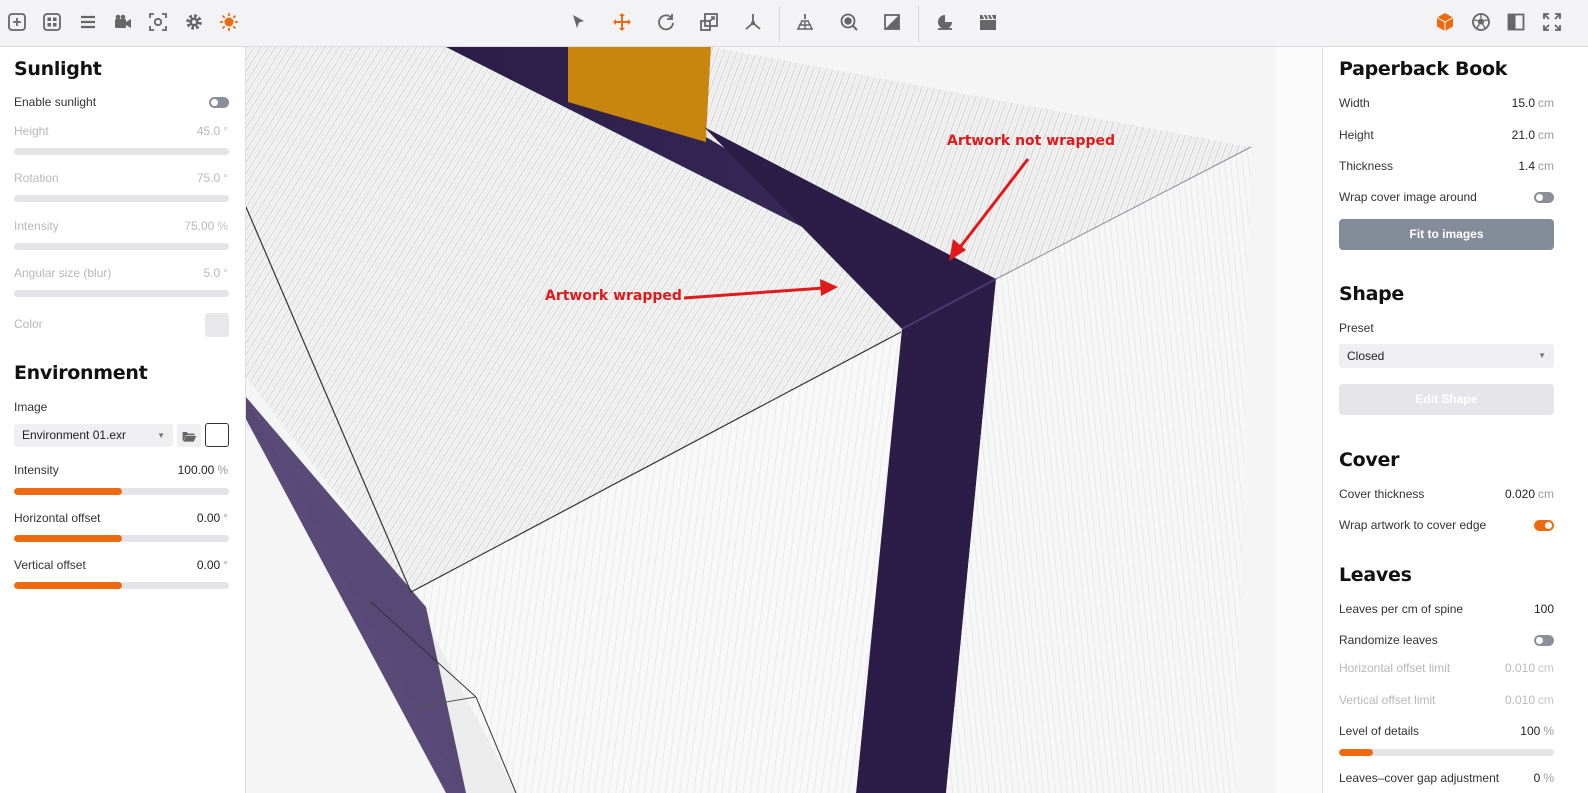  What do you see at coordinates (206, 226) in the screenshot?
I see `sun-intensity-value: 75.00%` at bounding box center [206, 226].